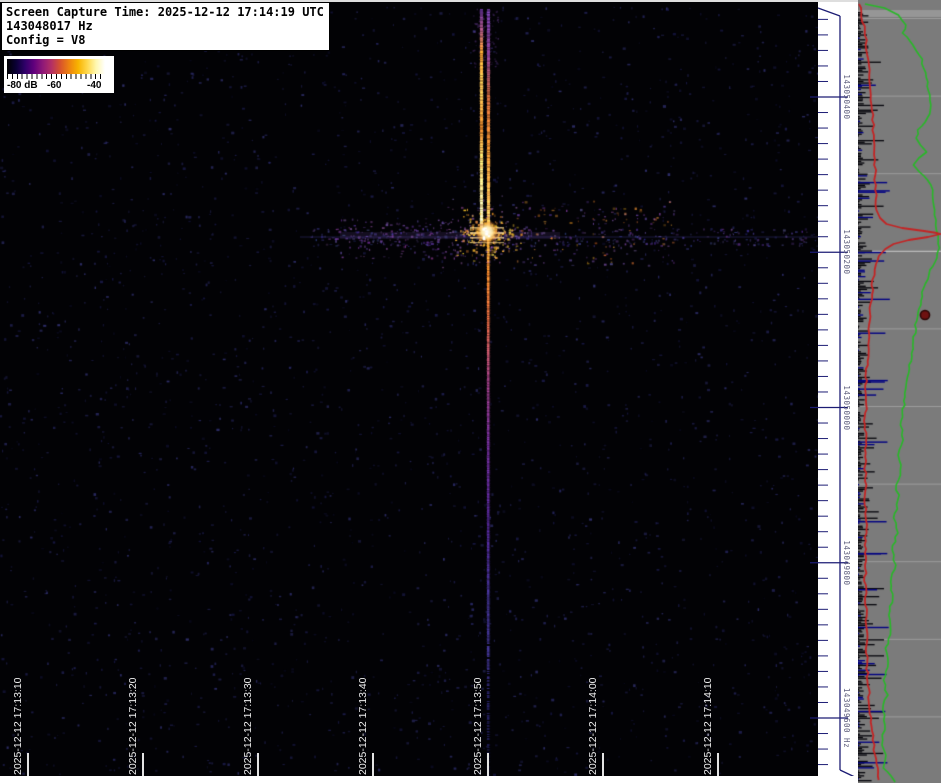 This screenshot has width=941, height=783. Describe the element at coordinates (593, 726) in the screenshot. I see `time-axis-label: 2025-12-12 17:14:00` at that location.